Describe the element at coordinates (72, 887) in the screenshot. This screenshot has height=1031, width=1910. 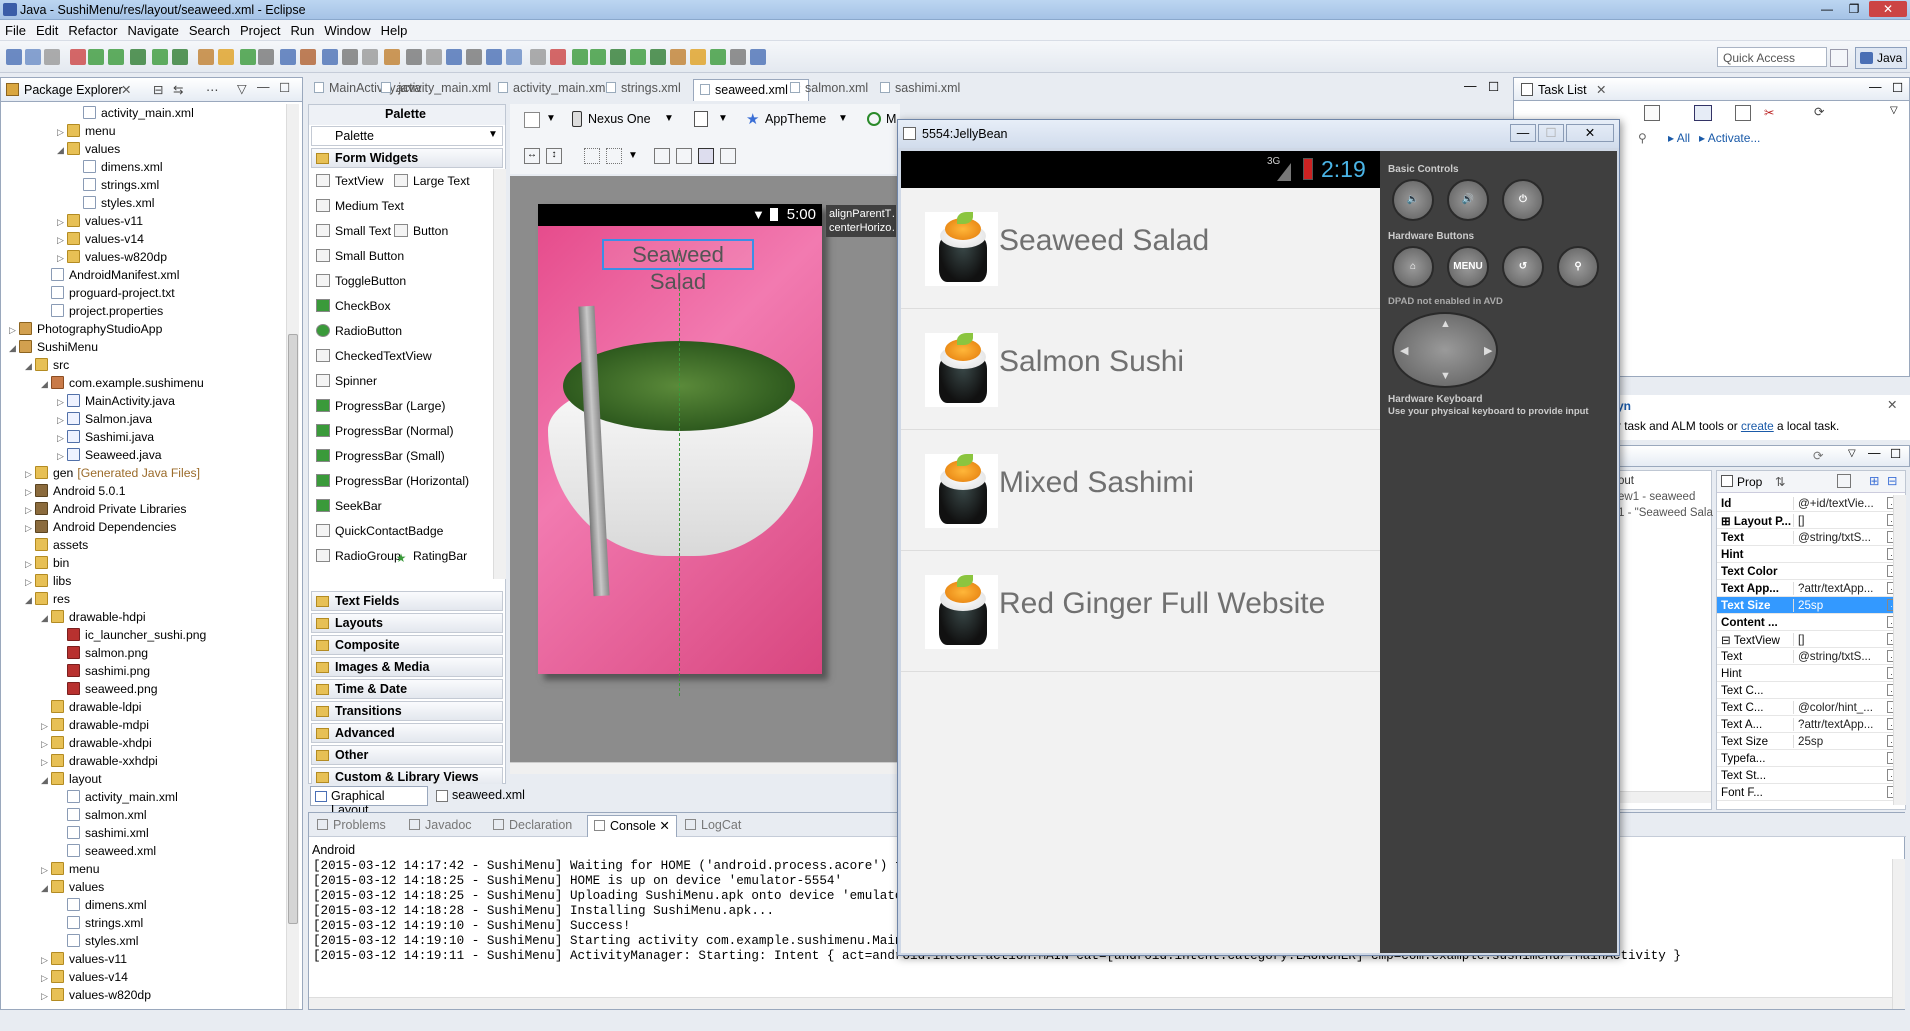
I see `tree-item: ◢ values` at that location.